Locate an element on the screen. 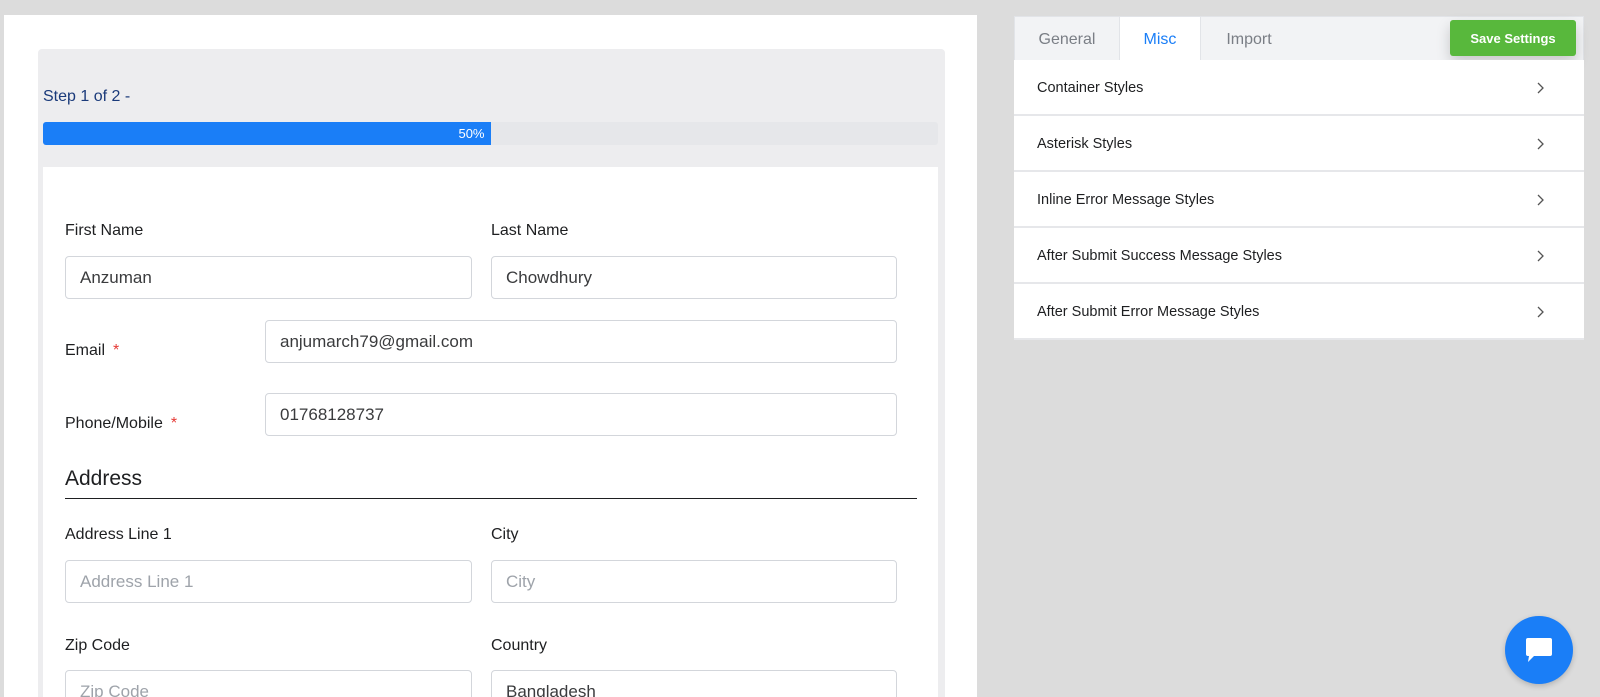  accordion-item-error-message-styles: After Submit Error Message Styles is located at coordinates (1299, 312).